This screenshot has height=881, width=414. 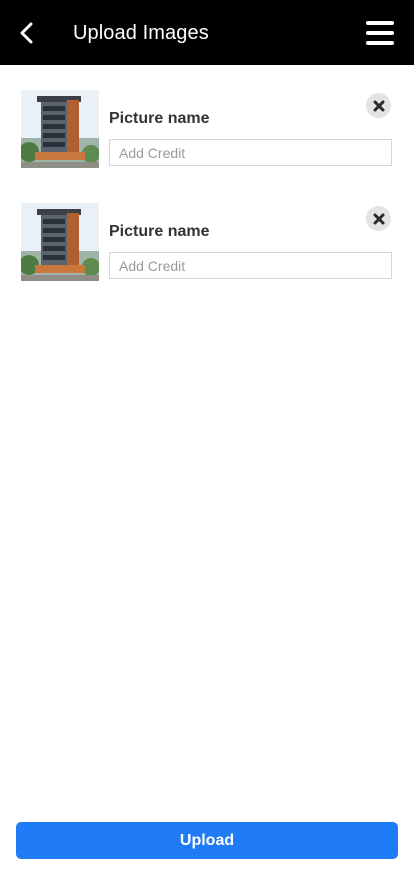 What do you see at coordinates (141, 33) in the screenshot?
I see `page-title: Upload Images` at bounding box center [141, 33].